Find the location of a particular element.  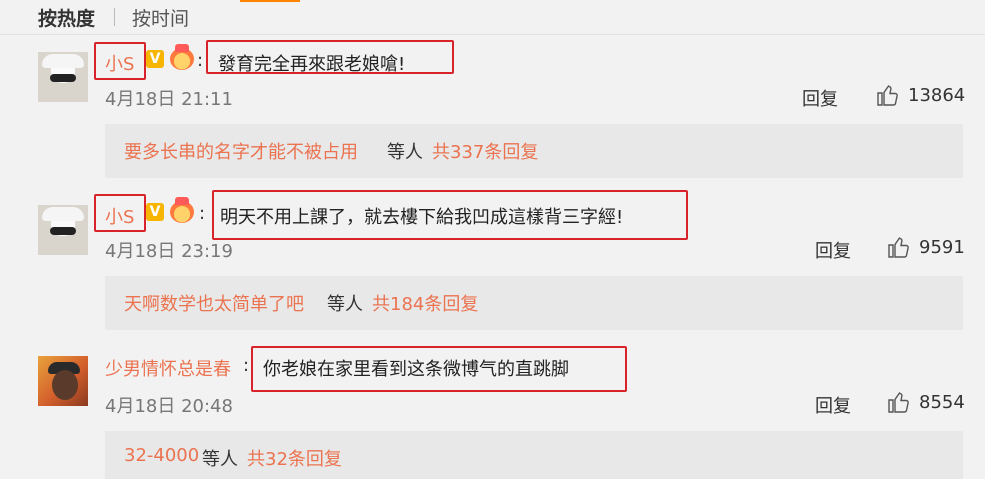

sort-bar: 按热度 按时间 is located at coordinates (492, 17).